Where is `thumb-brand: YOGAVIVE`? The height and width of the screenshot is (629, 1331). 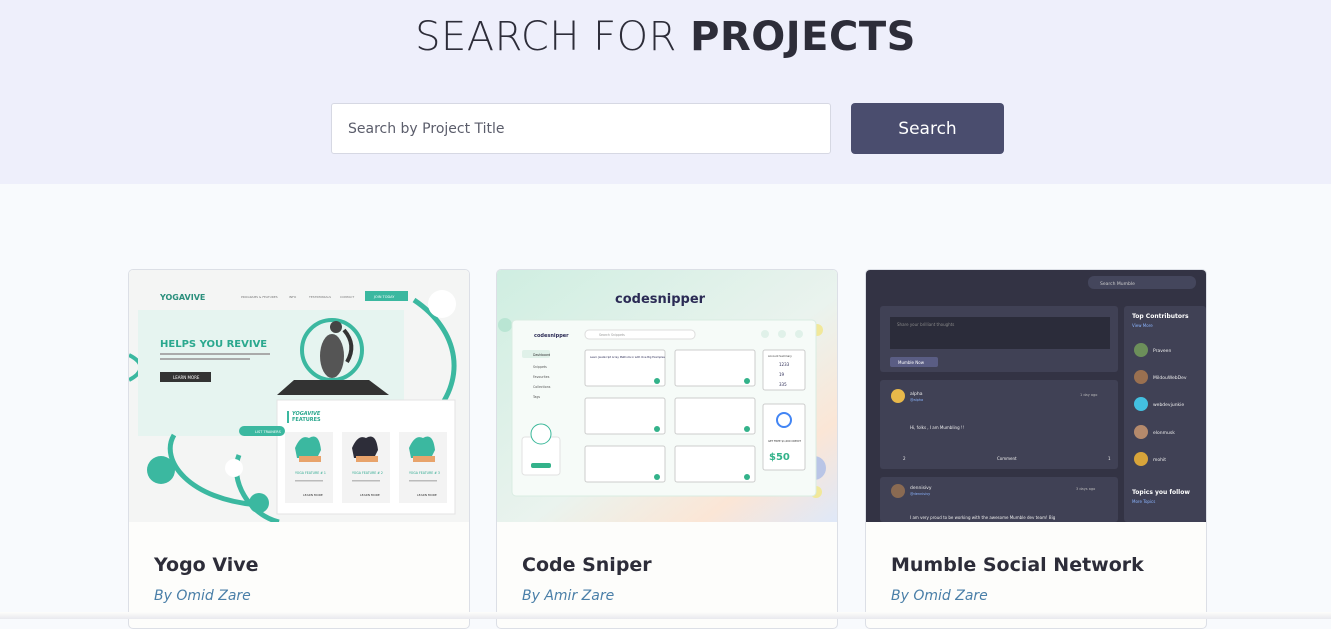
thumb-brand: YOGAVIVE is located at coordinates (182, 297).